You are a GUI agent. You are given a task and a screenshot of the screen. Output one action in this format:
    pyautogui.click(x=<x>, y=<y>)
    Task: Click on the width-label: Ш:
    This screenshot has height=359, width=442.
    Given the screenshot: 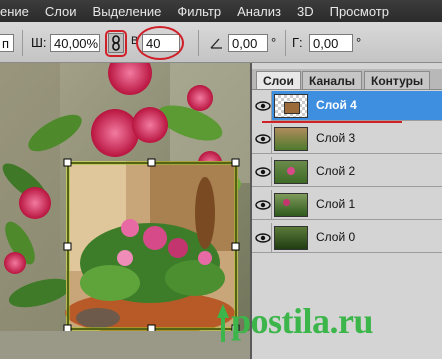 What is the action you would take?
    pyautogui.click(x=39, y=42)
    